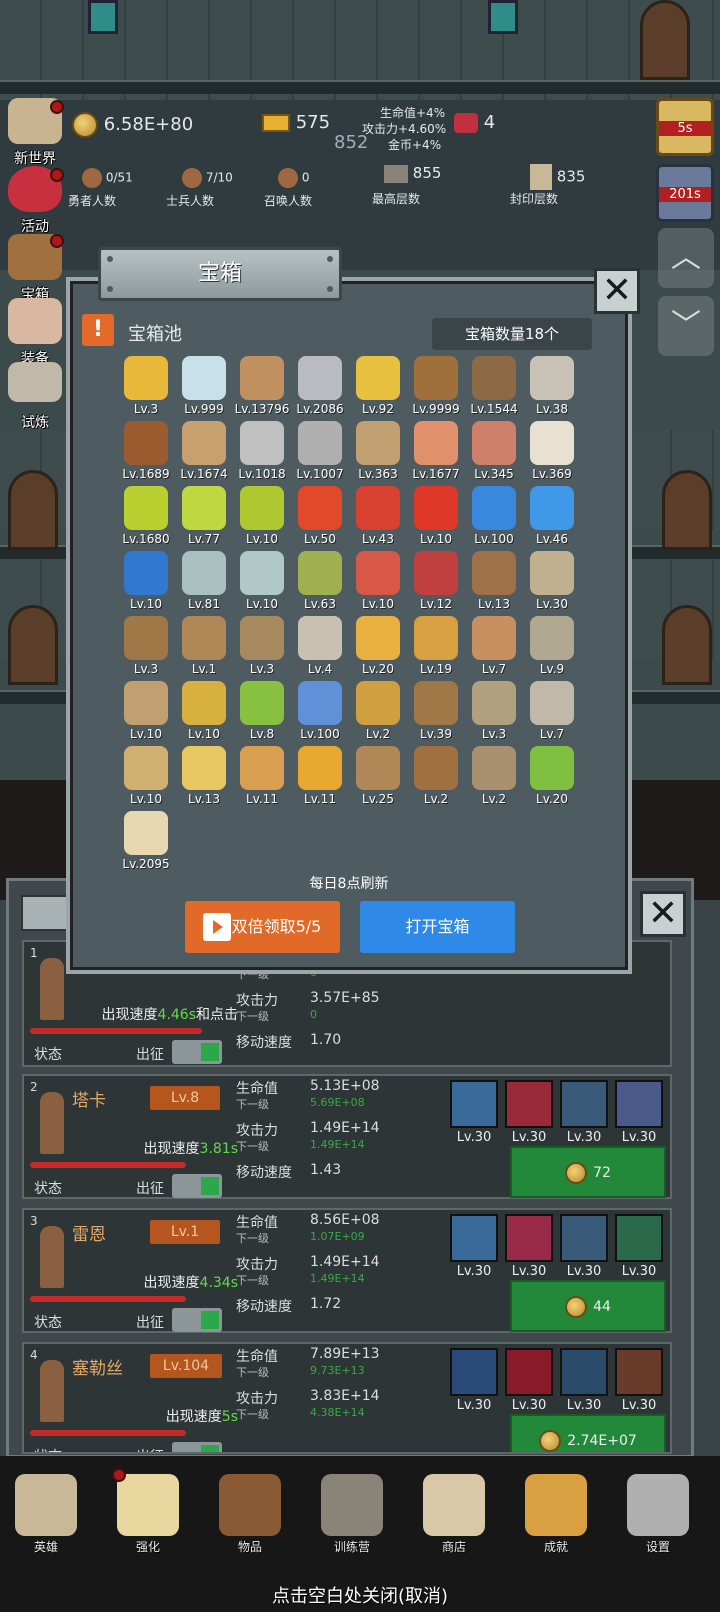  I want to click on hero-stat-row: 下一级 5.69E+08, so click(351, 1104).